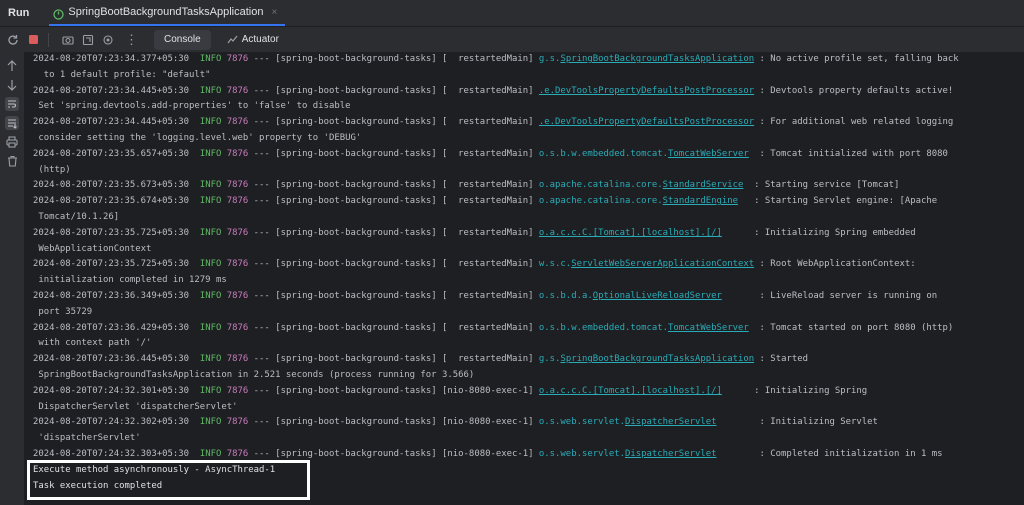  What do you see at coordinates (274, 12) in the screenshot?
I see `close-tab-icon: ×` at bounding box center [274, 12].